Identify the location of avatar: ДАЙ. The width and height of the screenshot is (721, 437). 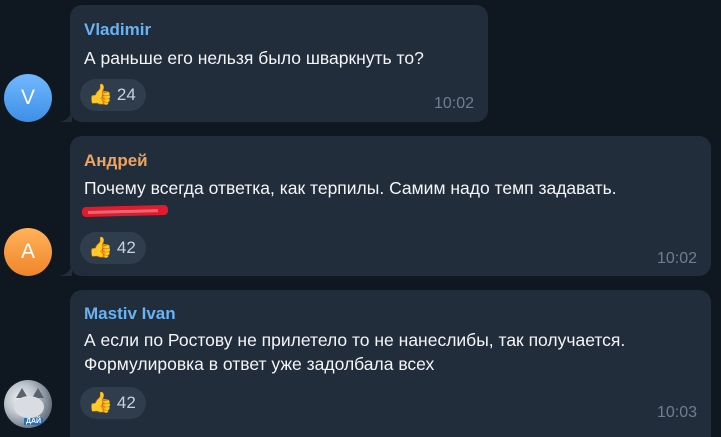
(28, 404).